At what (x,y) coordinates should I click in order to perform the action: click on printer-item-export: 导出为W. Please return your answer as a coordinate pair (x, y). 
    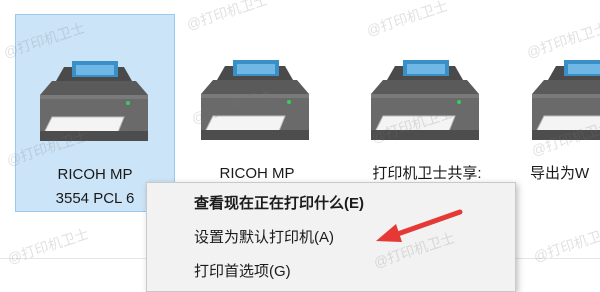
    Looking at the image, I should click on (560, 113).